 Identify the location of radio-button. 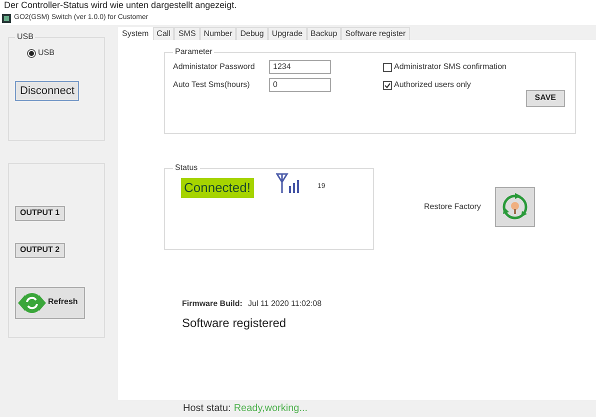
(31, 53).